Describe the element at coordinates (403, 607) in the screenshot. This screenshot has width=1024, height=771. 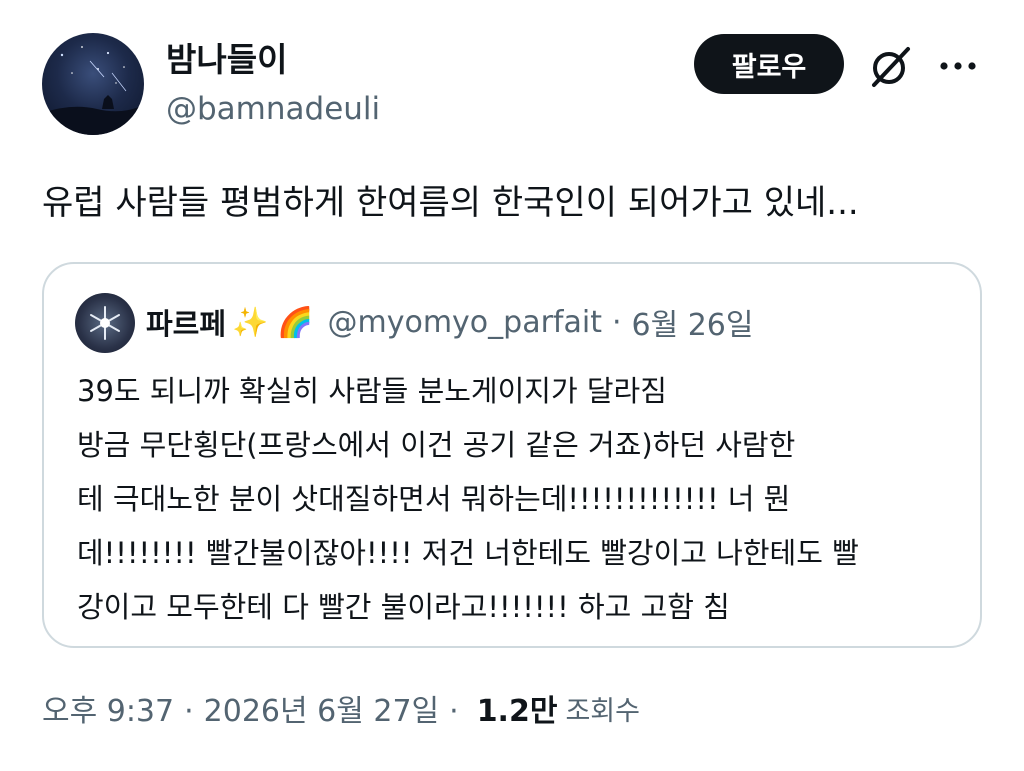
I see `quoted-text-line: 강이고 모두한테 다 빨간 불이라고!!!!!!! 하고 고함 침` at that location.